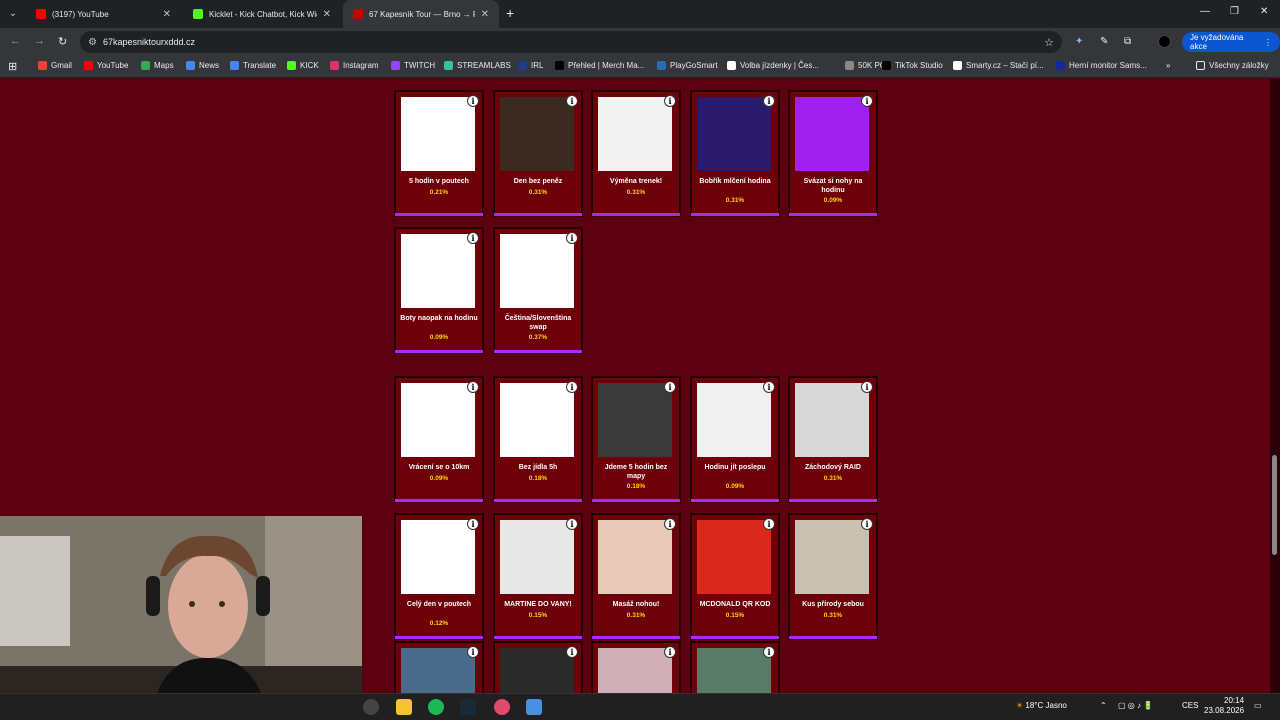 The height and width of the screenshot is (720, 1280). What do you see at coordinates (1164, 41) in the screenshot?
I see `profile-avatar` at bounding box center [1164, 41].